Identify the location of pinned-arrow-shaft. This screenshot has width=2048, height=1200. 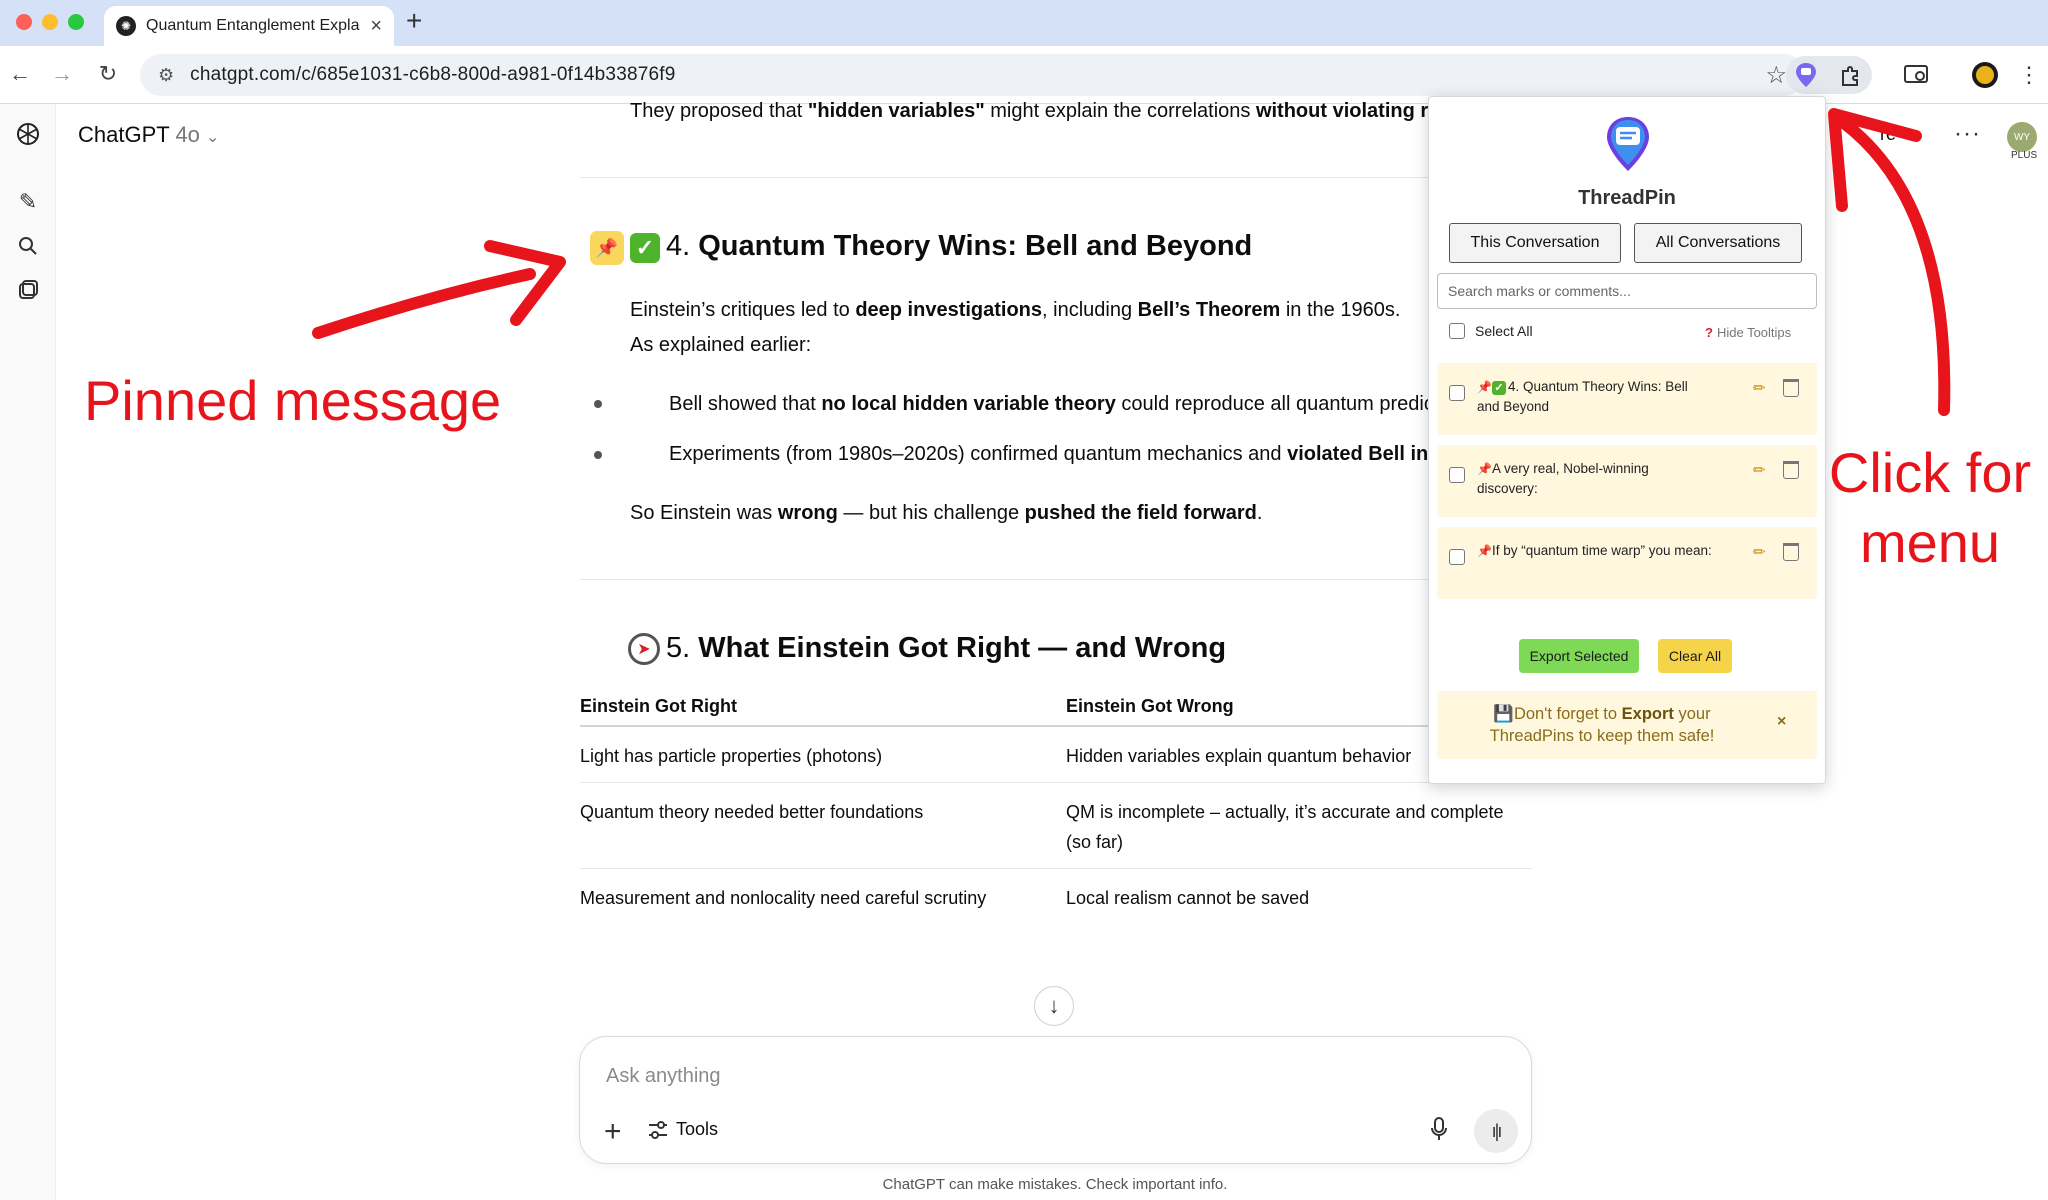
(424, 303).